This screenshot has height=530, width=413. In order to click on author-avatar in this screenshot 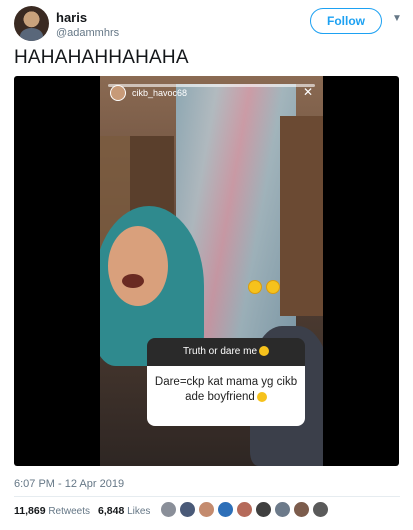, I will do `click(31, 23)`.